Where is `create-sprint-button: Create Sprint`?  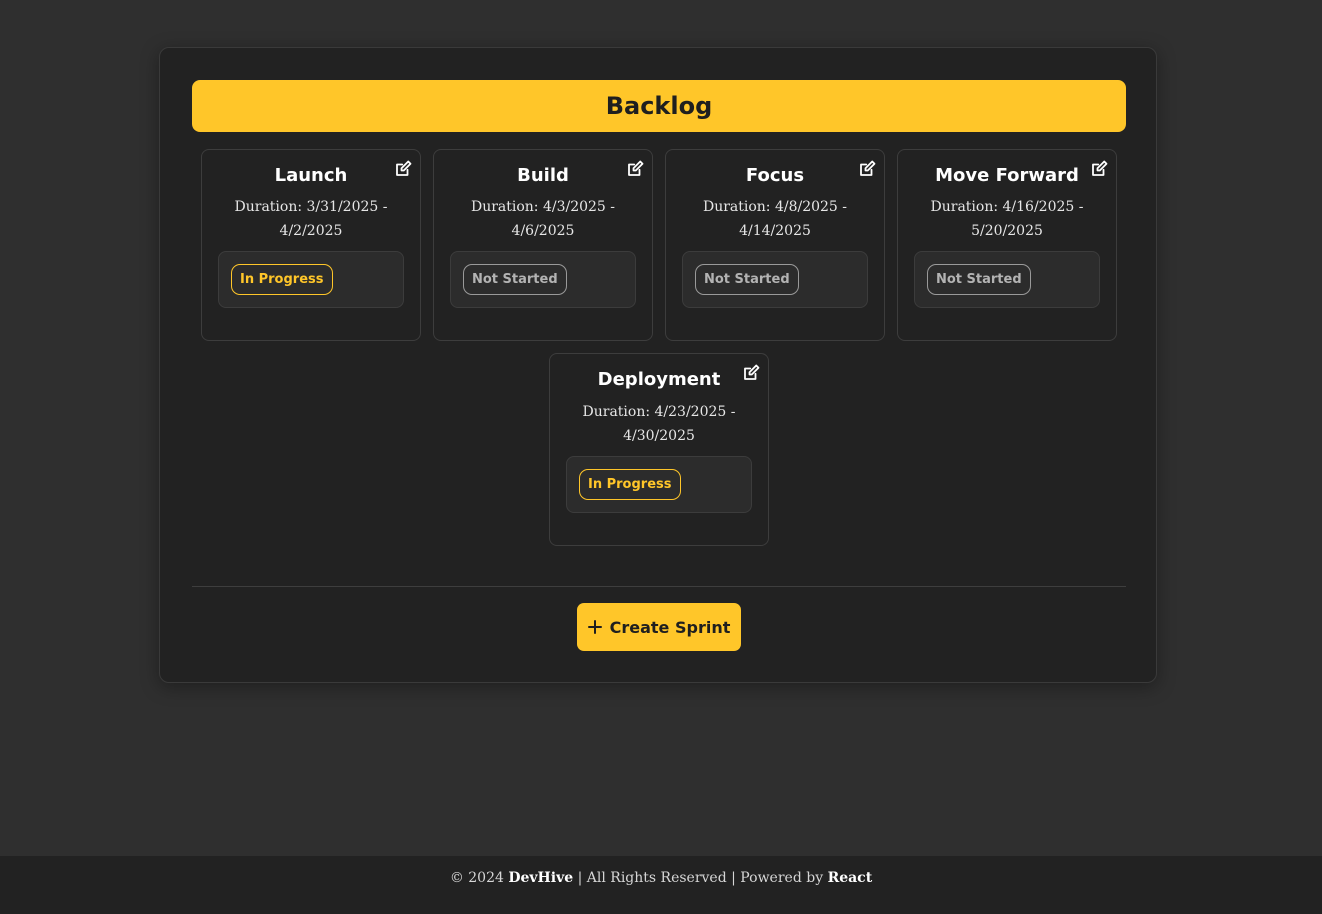 create-sprint-button: Create Sprint is located at coordinates (659, 627).